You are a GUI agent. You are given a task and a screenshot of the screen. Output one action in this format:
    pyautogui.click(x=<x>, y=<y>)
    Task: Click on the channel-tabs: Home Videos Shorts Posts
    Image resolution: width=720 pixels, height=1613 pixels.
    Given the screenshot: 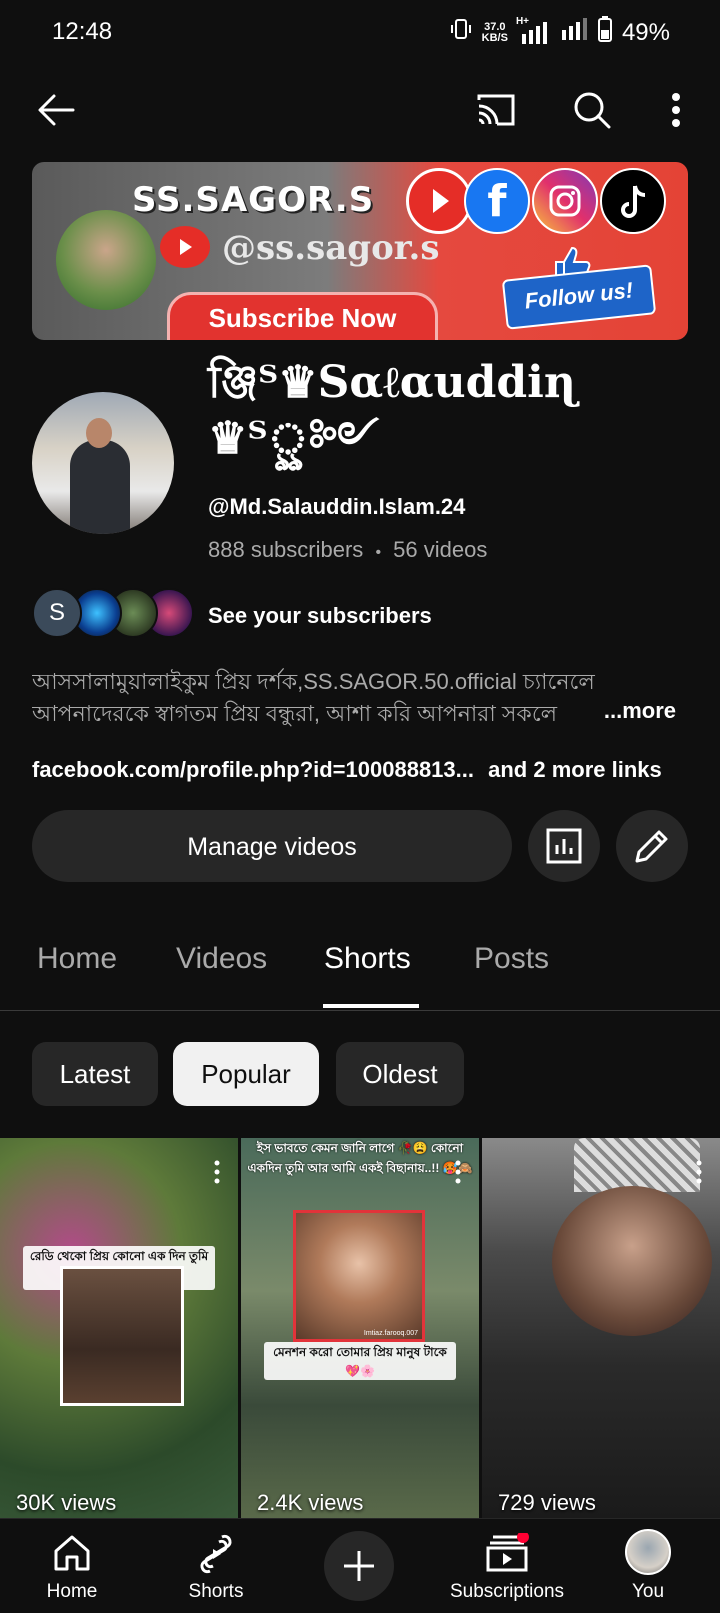 What is the action you would take?
    pyautogui.click(x=360, y=970)
    